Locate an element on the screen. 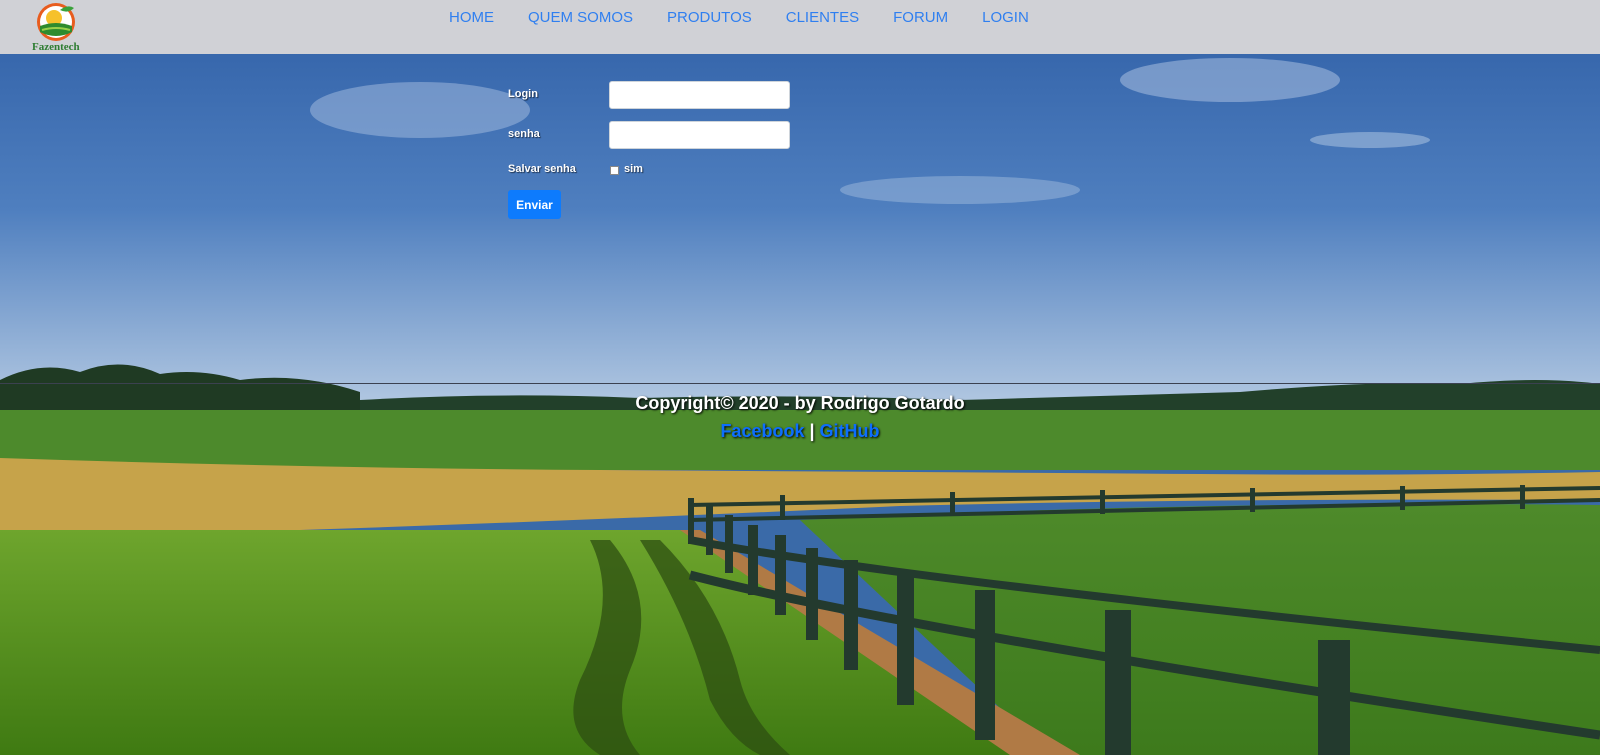 This screenshot has height=755, width=1600. save-password-checkbox is located at coordinates (614, 170).